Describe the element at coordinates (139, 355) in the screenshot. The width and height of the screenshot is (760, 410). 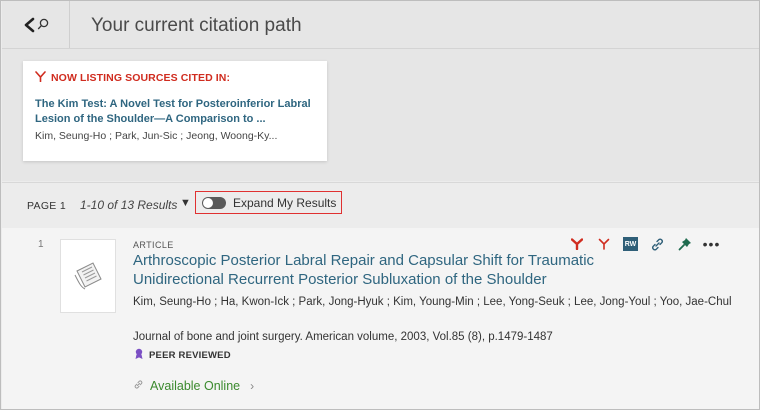
I see `peer-reviewed-icon` at that location.